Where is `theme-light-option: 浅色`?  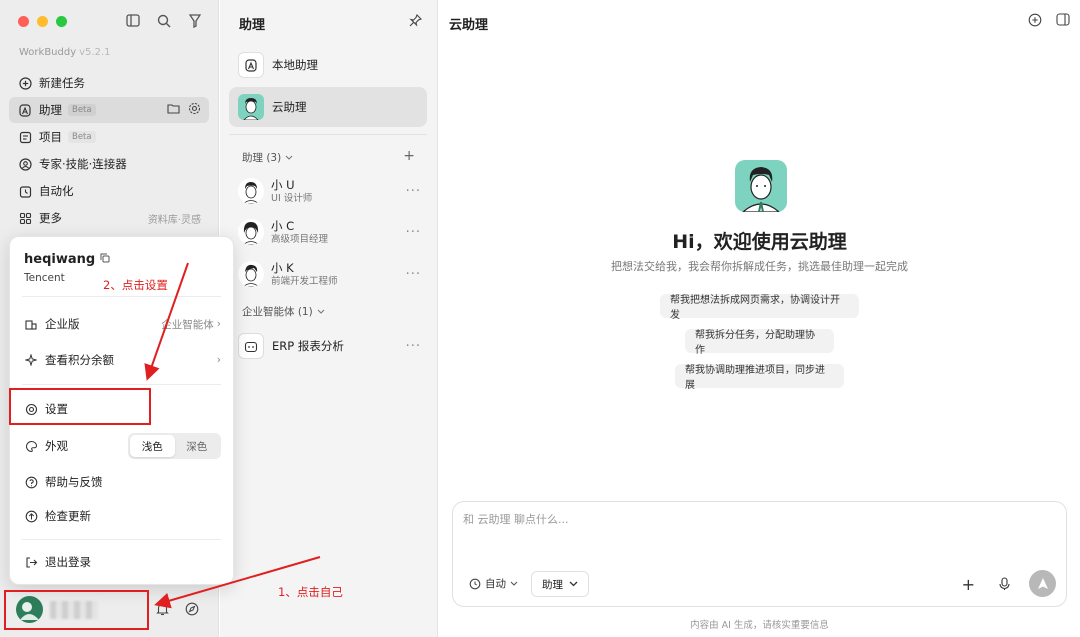 theme-light-option: 浅色 is located at coordinates (152, 446).